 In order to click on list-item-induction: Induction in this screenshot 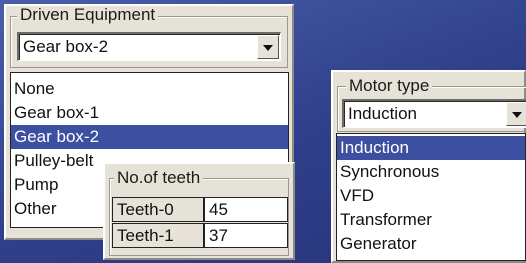, I will do `click(431, 148)`.